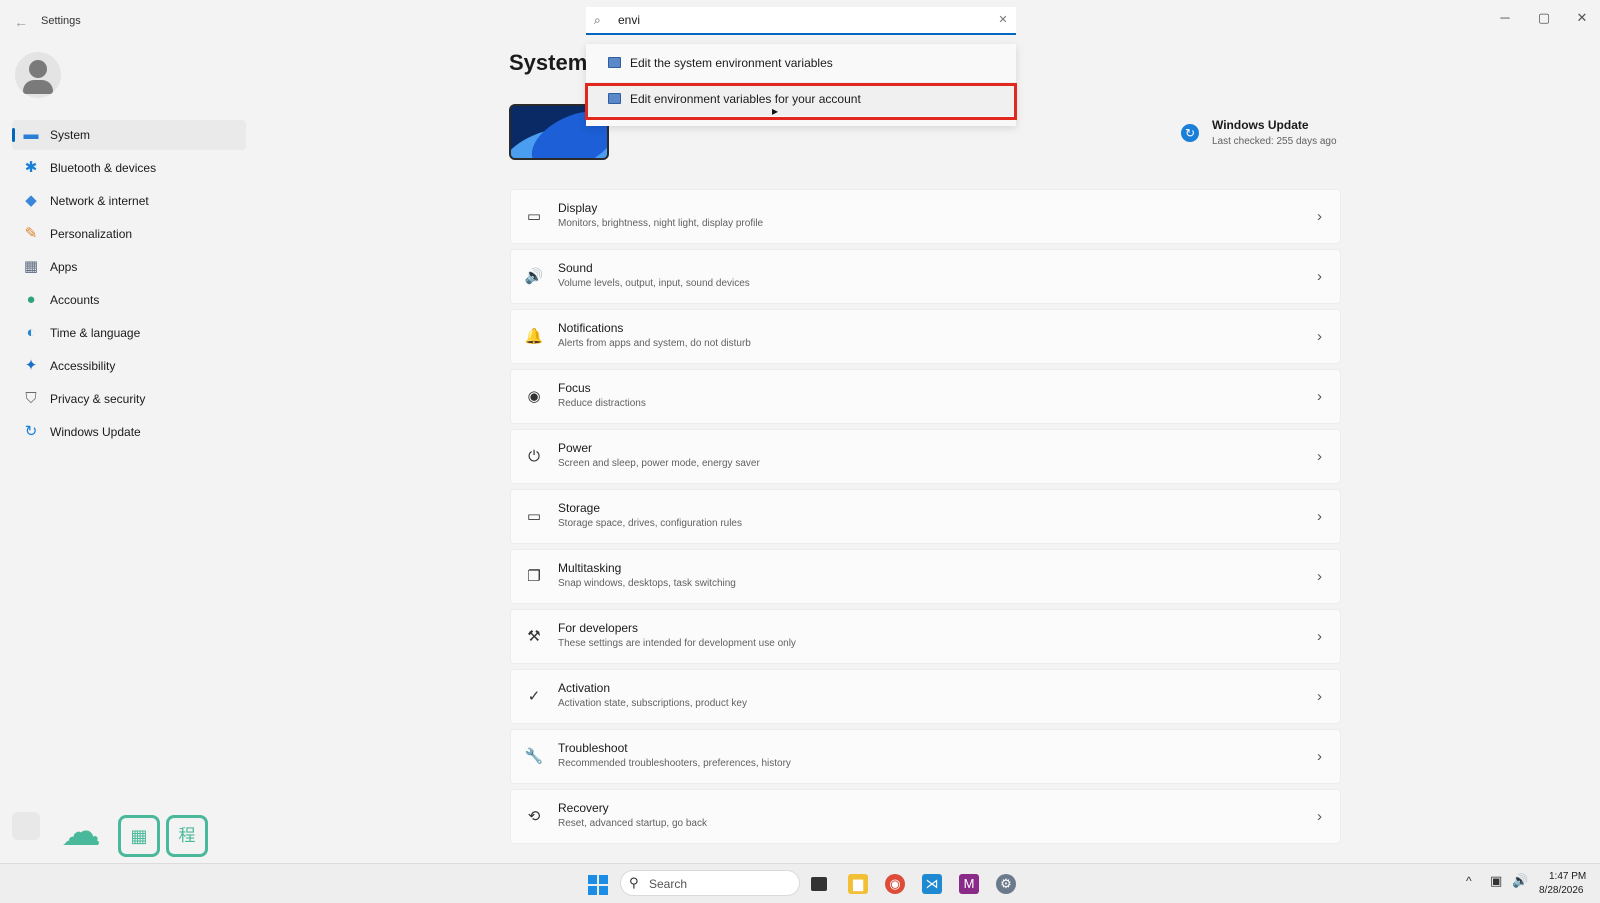  What do you see at coordinates (129, 267) in the screenshot?
I see `sidebar-item-apps: ▦ Apps` at bounding box center [129, 267].